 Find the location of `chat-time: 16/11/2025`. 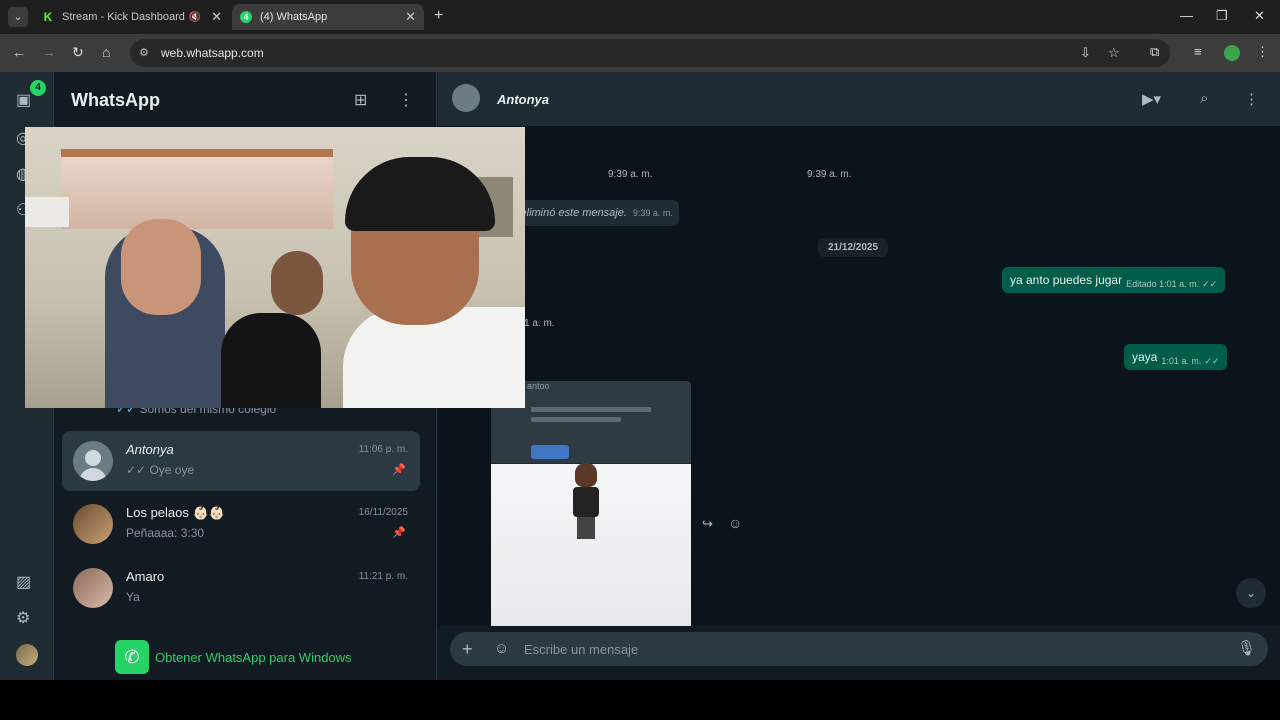

chat-time: 16/11/2025 is located at coordinates (383, 512).